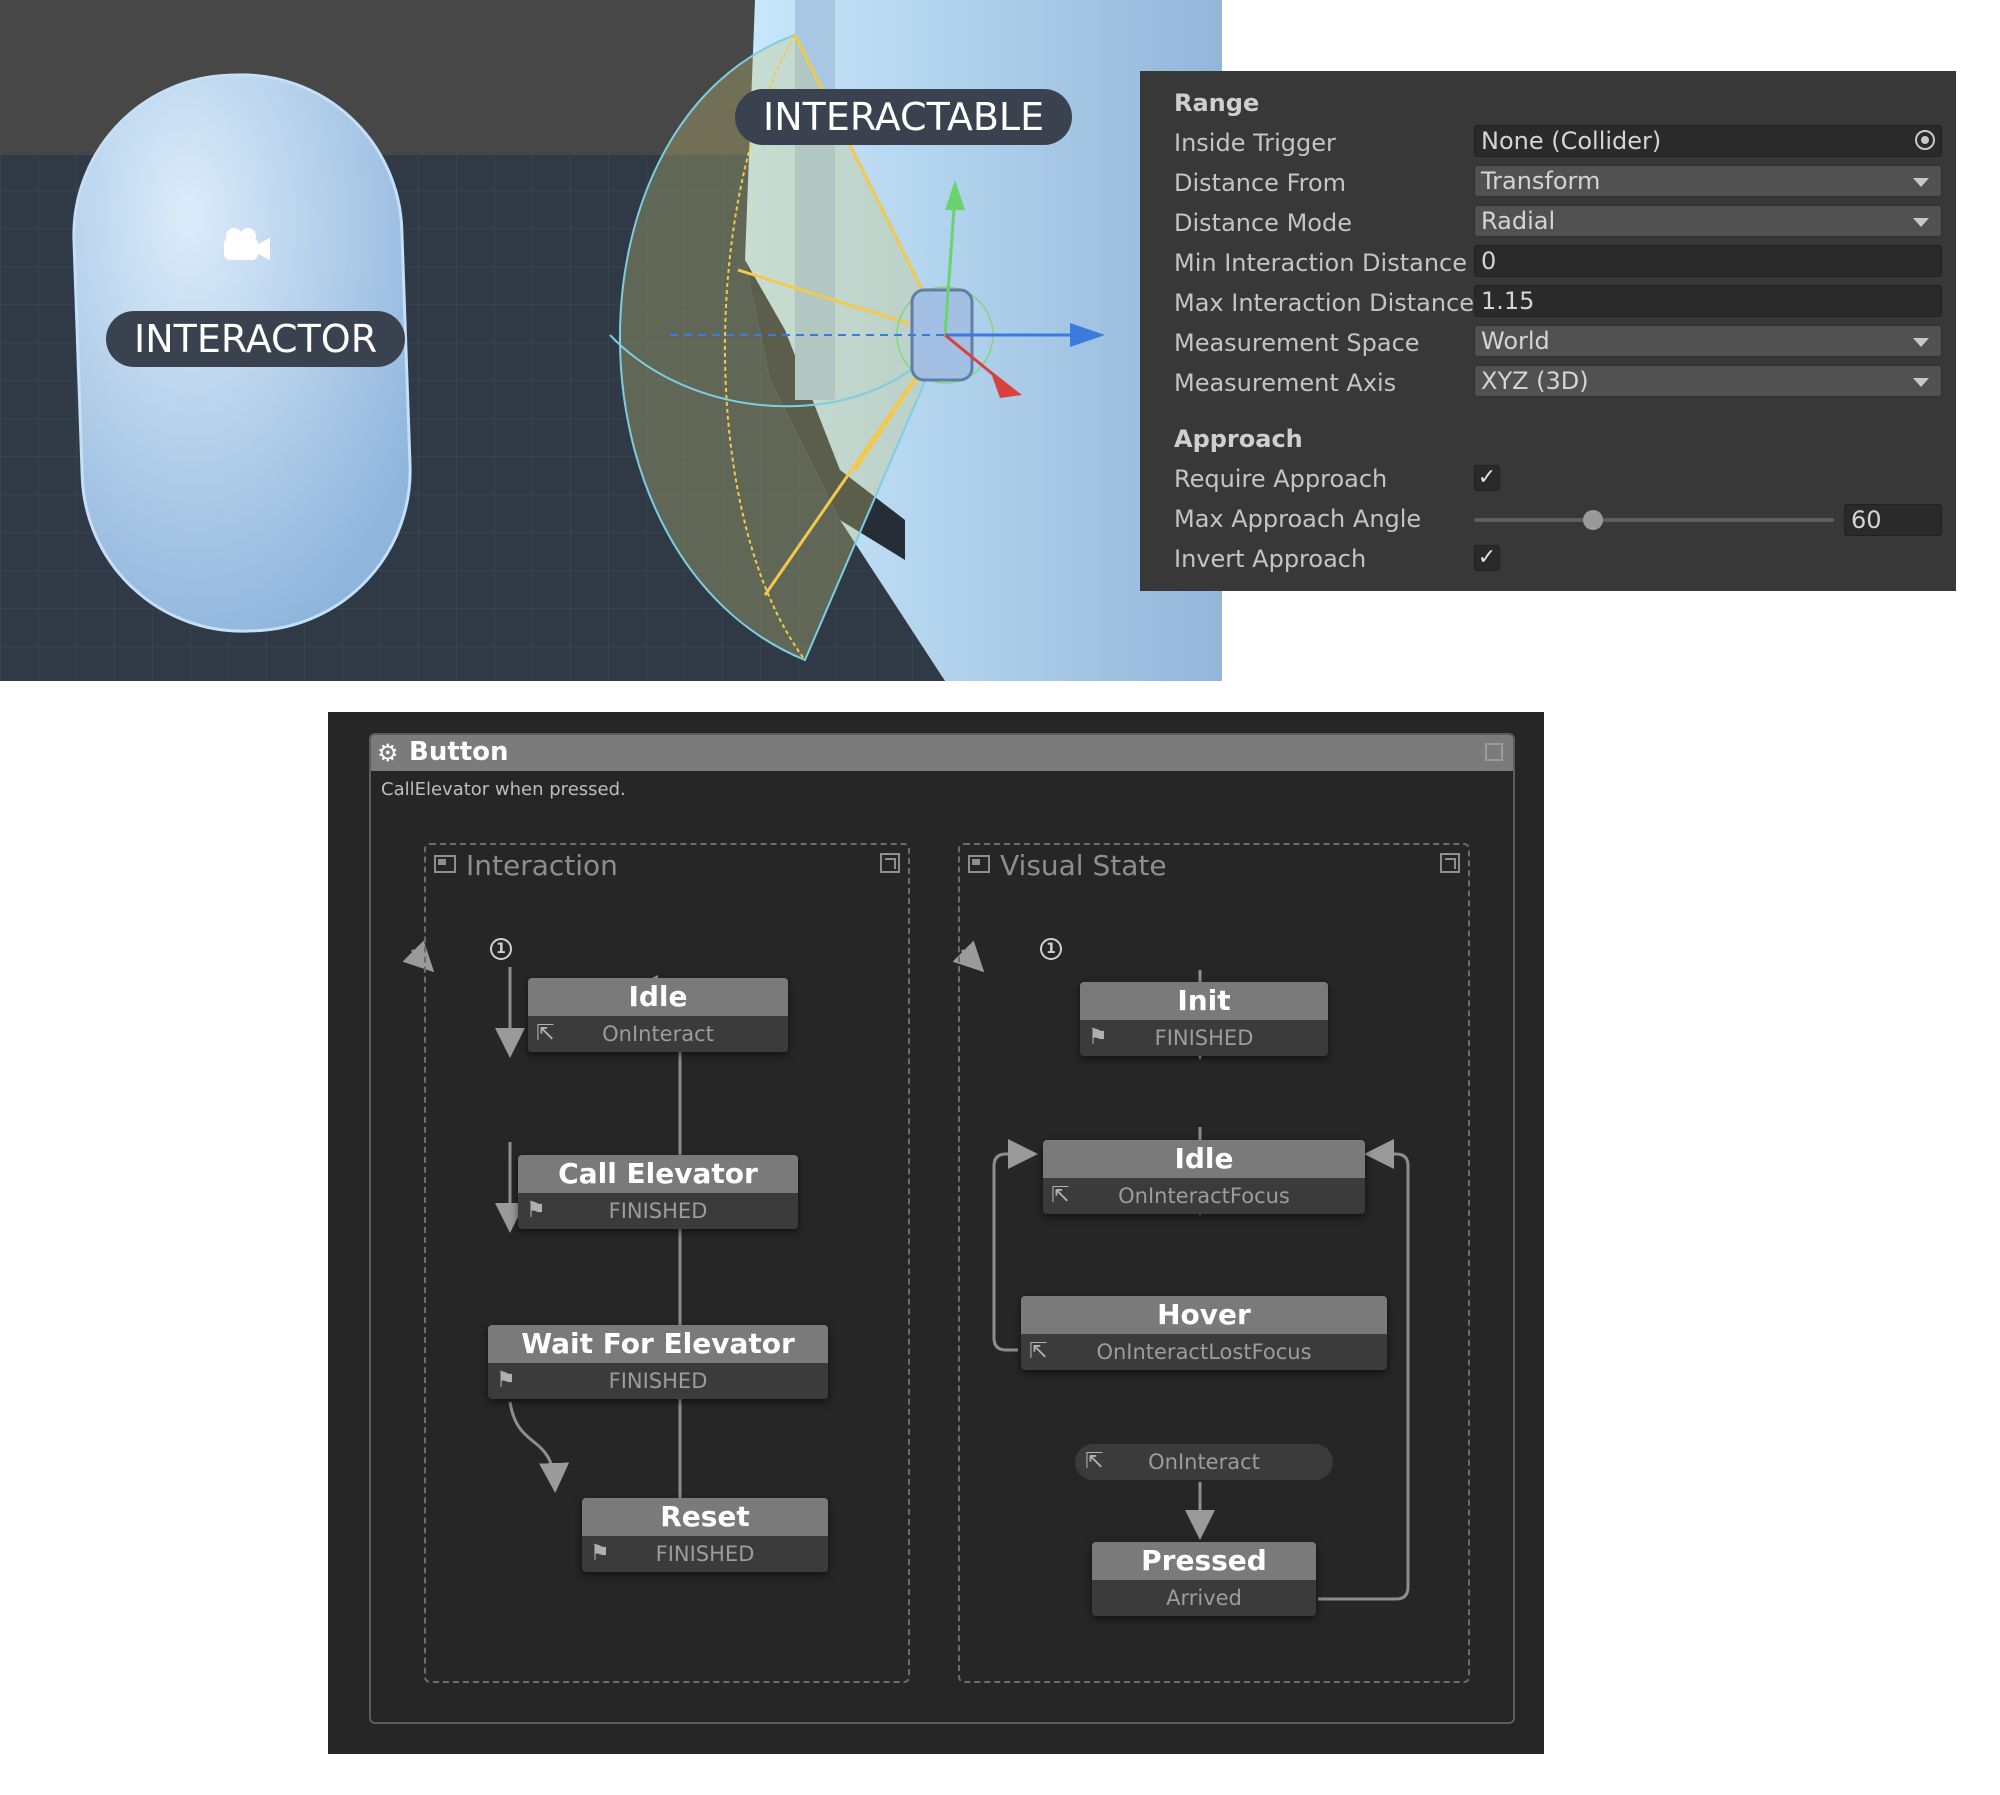 The image size is (2000, 1795). I want to click on require-approach-label: Require Approach, so click(1281, 479).